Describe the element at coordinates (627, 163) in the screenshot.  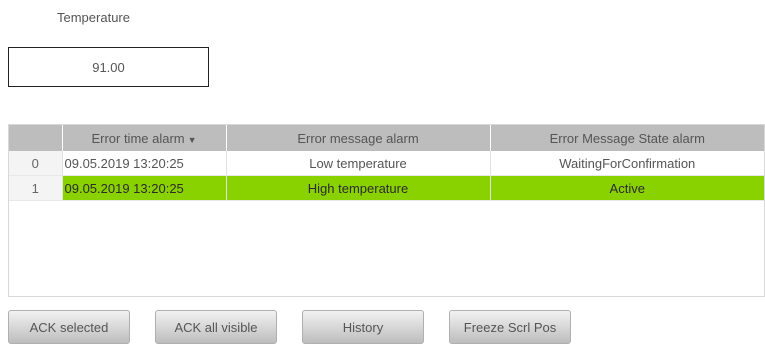
I see `error-state-cell: WaitingForConfirmation` at that location.